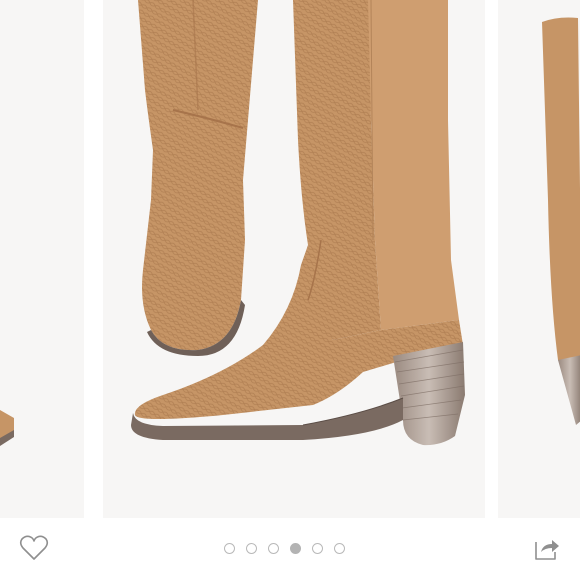  Describe the element at coordinates (539, 259) in the screenshot. I see `next-photo` at that location.